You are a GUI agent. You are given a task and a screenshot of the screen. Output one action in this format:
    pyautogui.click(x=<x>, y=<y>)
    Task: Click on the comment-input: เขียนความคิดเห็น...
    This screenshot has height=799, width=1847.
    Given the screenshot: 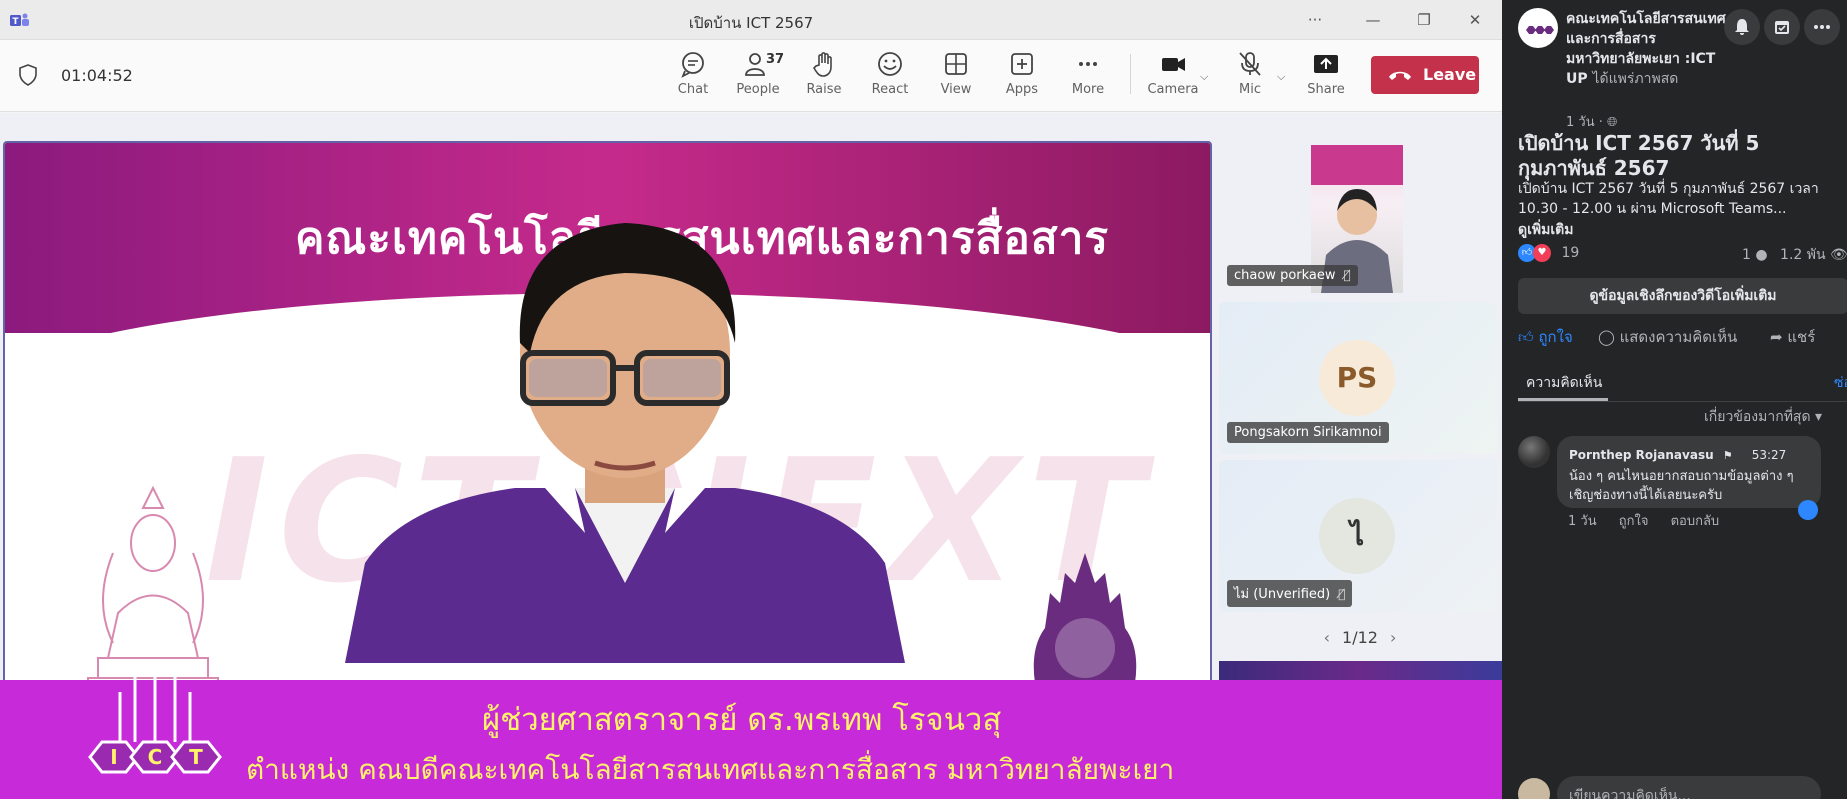 What is the action you would take?
    pyautogui.click(x=1689, y=787)
    